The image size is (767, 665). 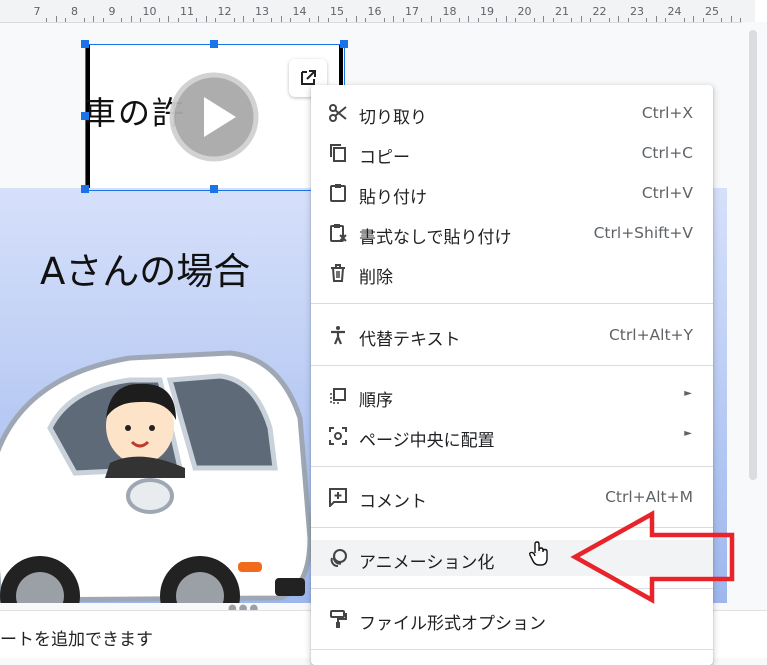 What do you see at coordinates (376, 278) in the screenshot?
I see `menu-label: 削除` at bounding box center [376, 278].